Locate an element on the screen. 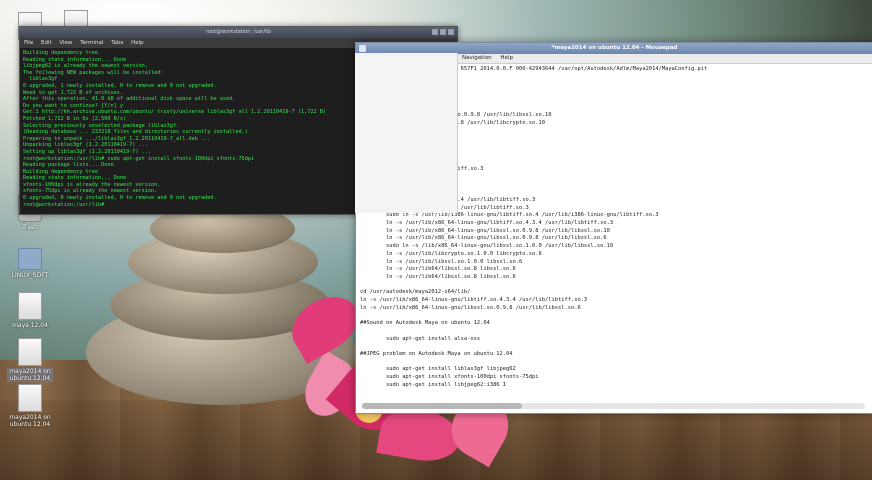 The image size is (872, 480). desktop-icon-label: maya 12.04 is located at coordinates (30, 325).